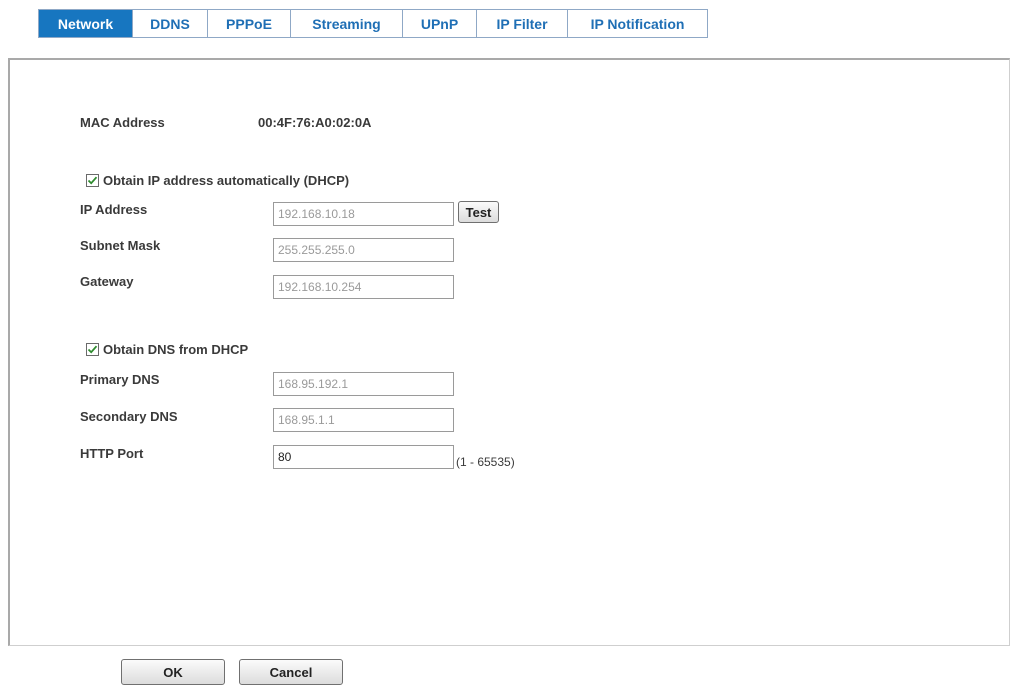  What do you see at coordinates (315, 122) in the screenshot?
I see `mac-address-value: 00:4F:76:A0:02:0A` at bounding box center [315, 122].